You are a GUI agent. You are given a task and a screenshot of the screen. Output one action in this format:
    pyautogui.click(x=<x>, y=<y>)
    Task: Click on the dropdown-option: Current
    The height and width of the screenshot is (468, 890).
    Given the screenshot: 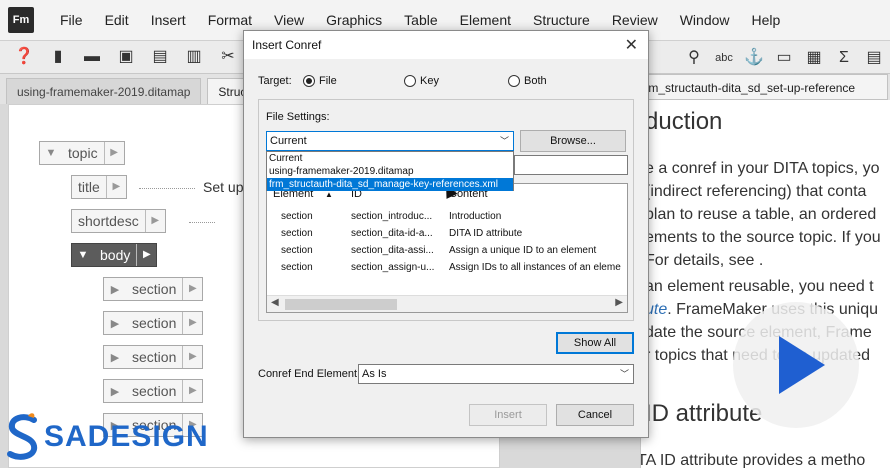 What is the action you would take?
    pyautogui.click(x=390, y=158)
    